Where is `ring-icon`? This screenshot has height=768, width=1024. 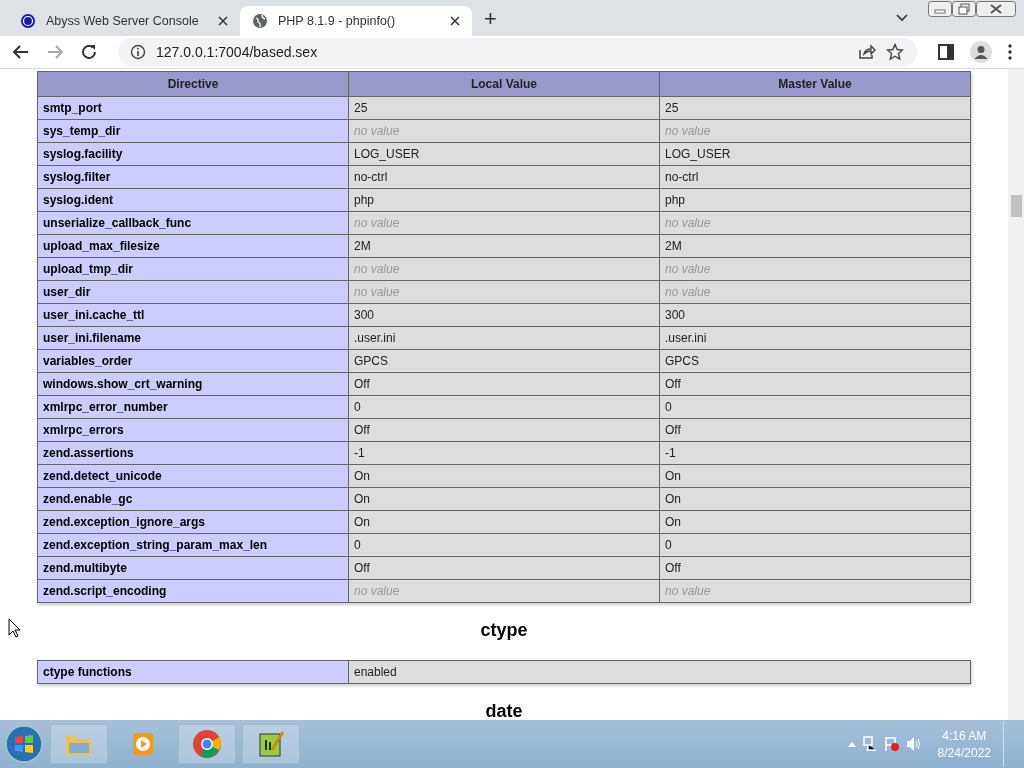
ring-icon is located at coordinates (28, 21).